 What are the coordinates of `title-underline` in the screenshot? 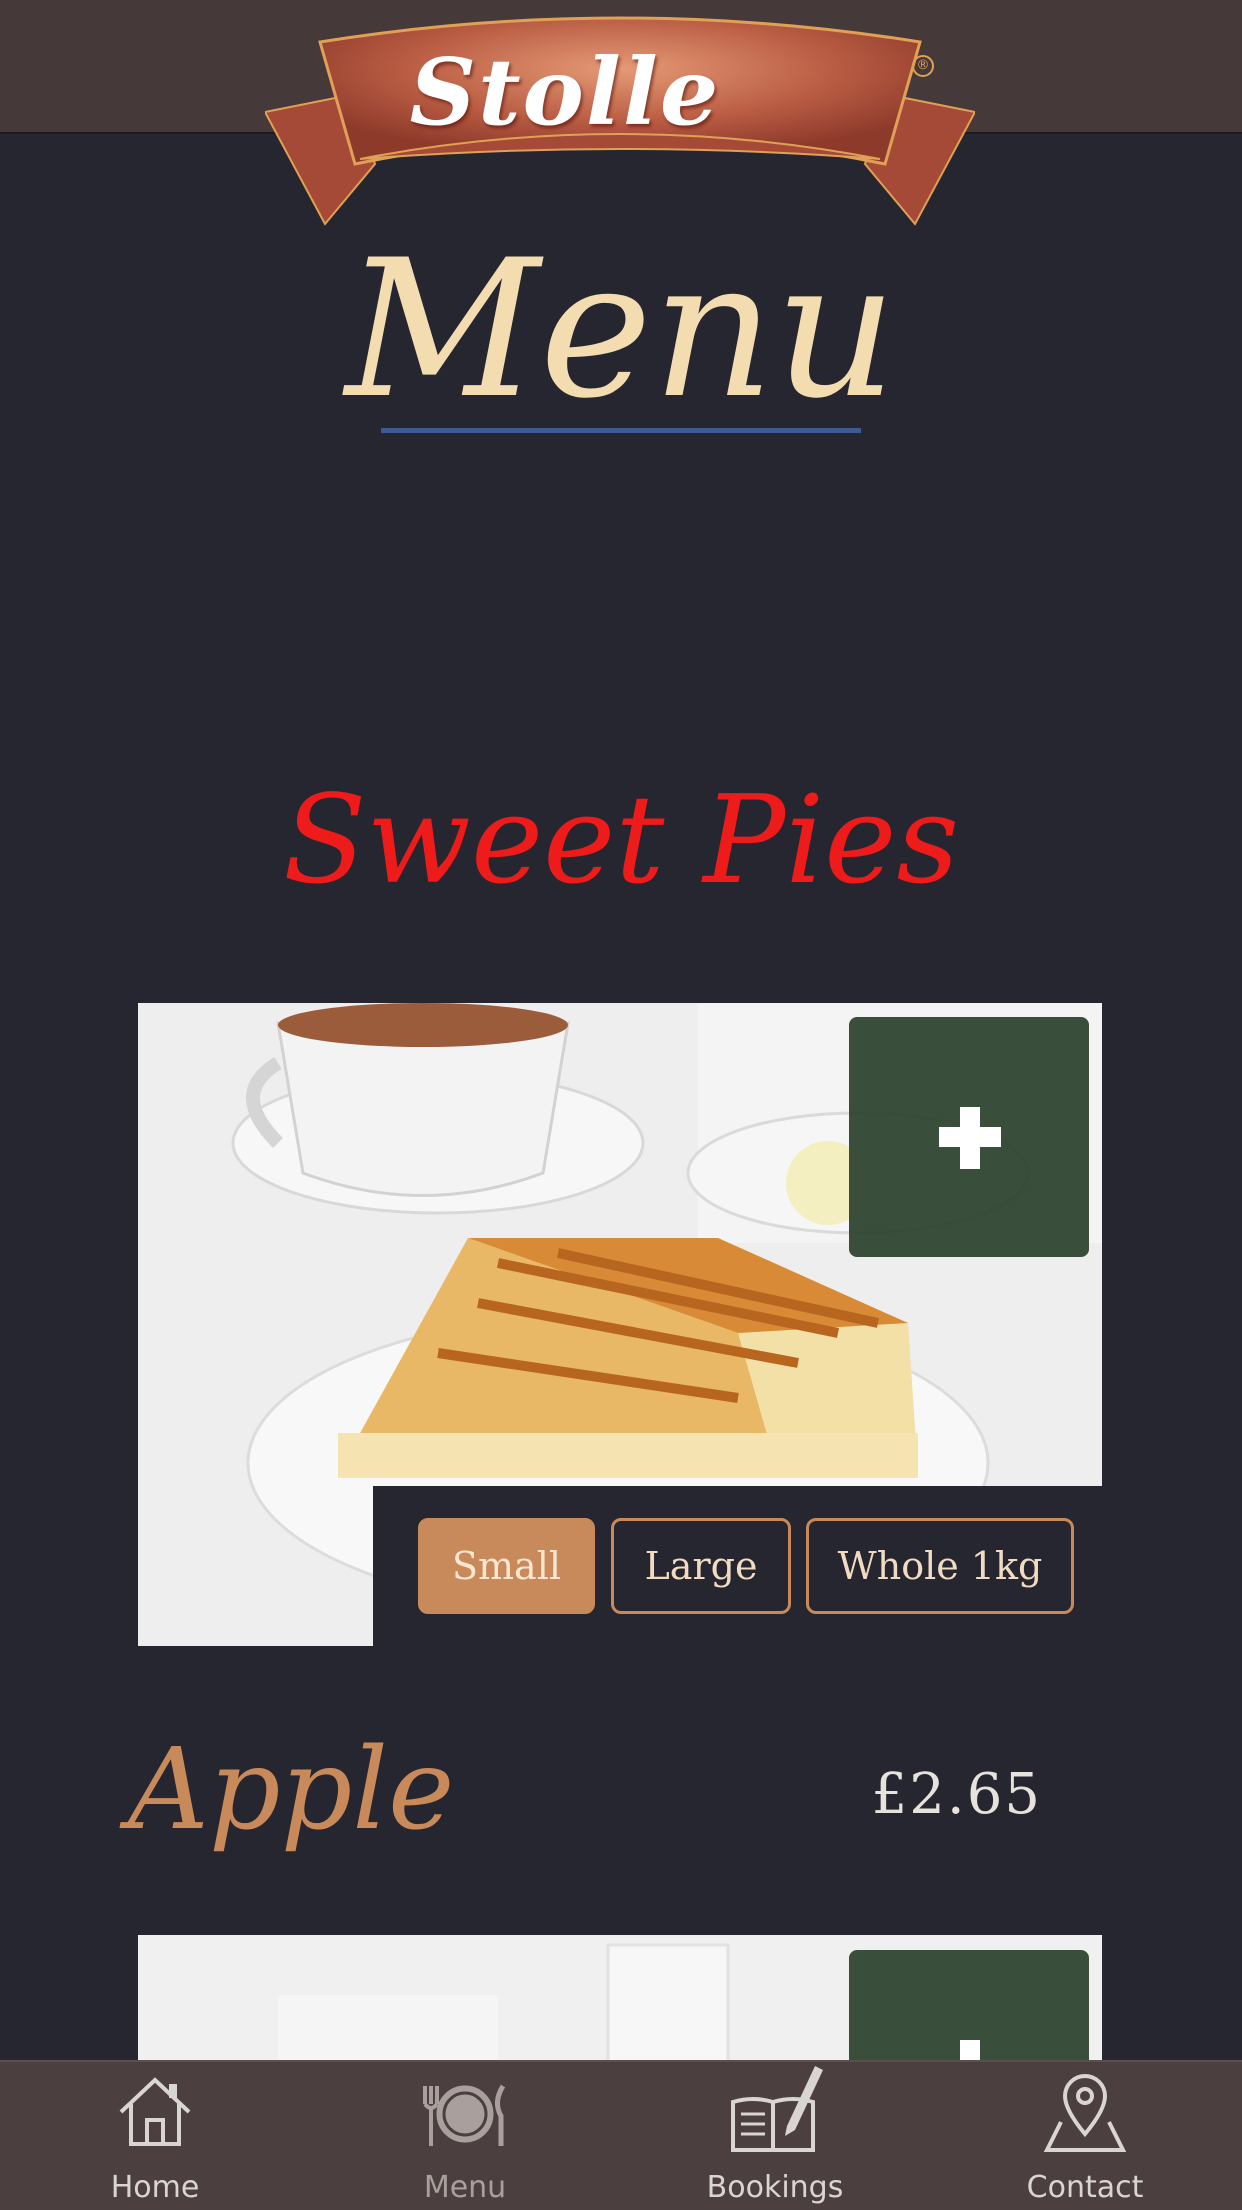 It's located at (621, 430).